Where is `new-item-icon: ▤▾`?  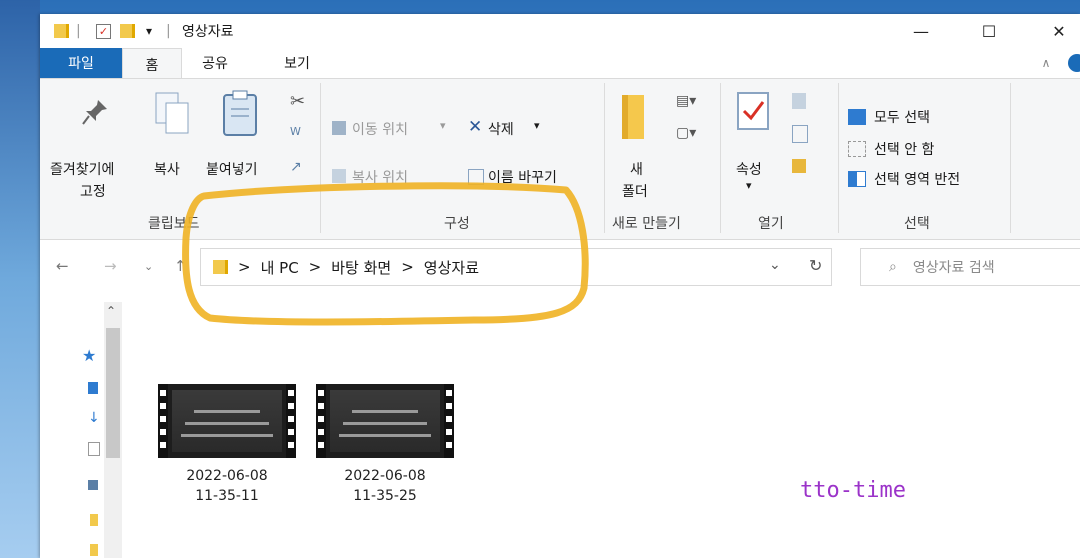
new-item-icon: ▤▾ is located at coordinates (686, 101).